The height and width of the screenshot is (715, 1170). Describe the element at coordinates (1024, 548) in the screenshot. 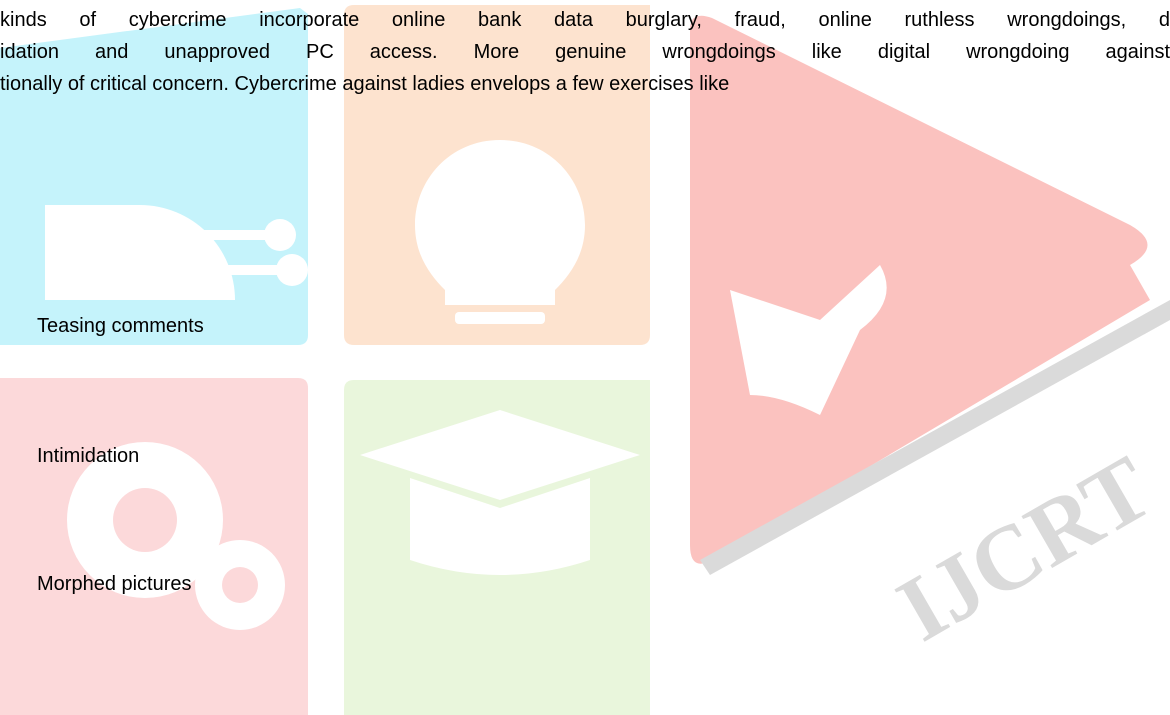

I see `ijcrt-logo-text: IJCRT` at that location.